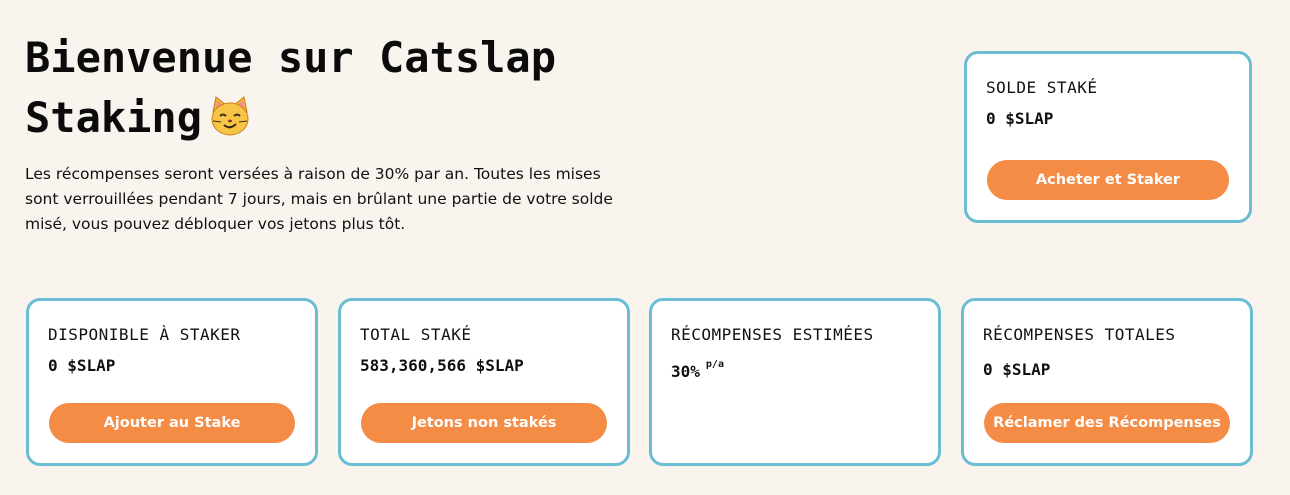 This screenshot has height=495, width=1290. I want to click on add-to-stake-button: Ajouter au Stake, so click(172, 423).